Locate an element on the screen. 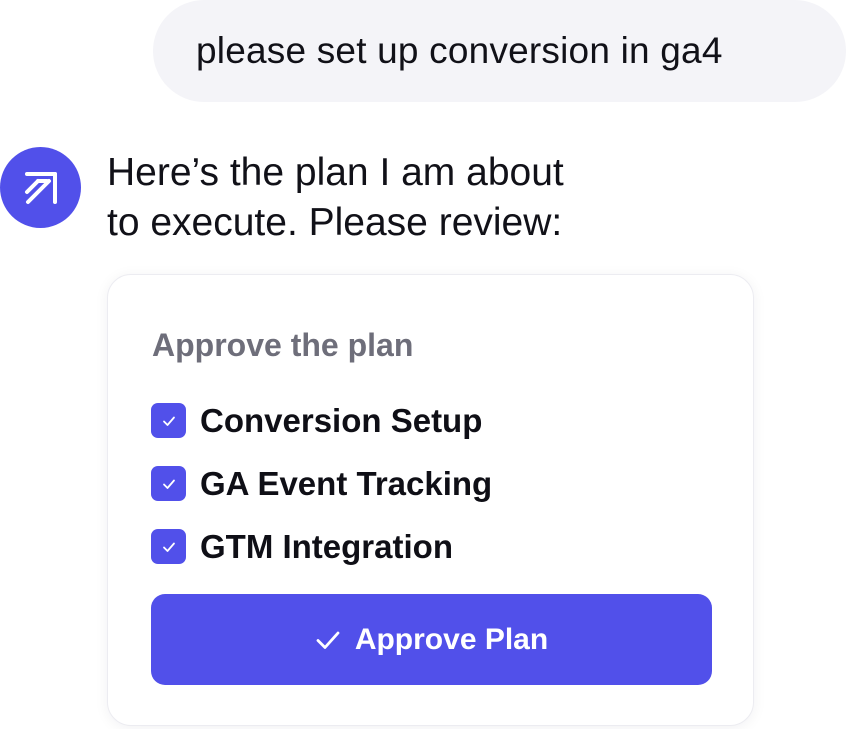 Image resolution: width=846 pixels, height=729 pixels. approve-plan-label: Approve Plan is located at coordinates (451, 639).